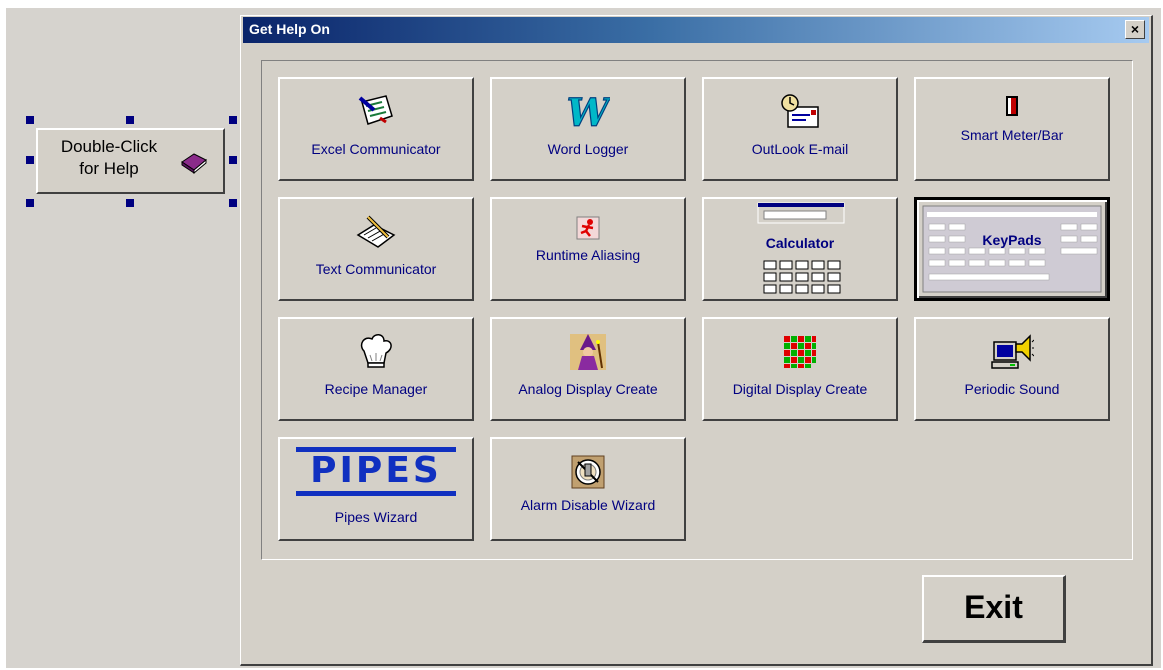 The width and height of the screenshot is (1163, 670). I want to click on tile-label: Alarm Disable Wizard, so click(588, 505).